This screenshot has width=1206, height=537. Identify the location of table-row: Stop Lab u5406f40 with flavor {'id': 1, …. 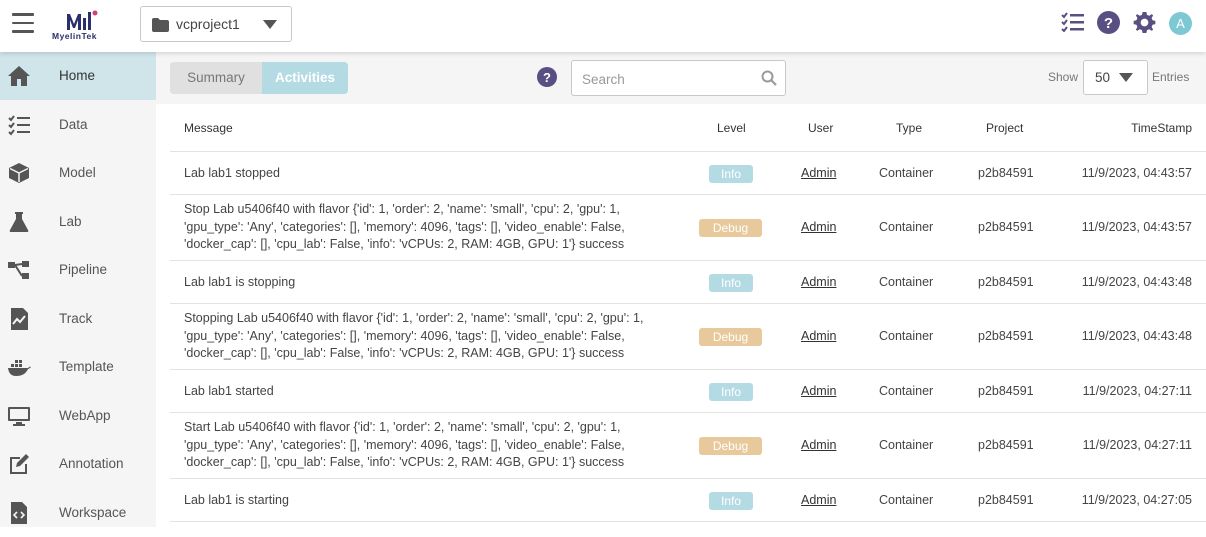
(688, 228).